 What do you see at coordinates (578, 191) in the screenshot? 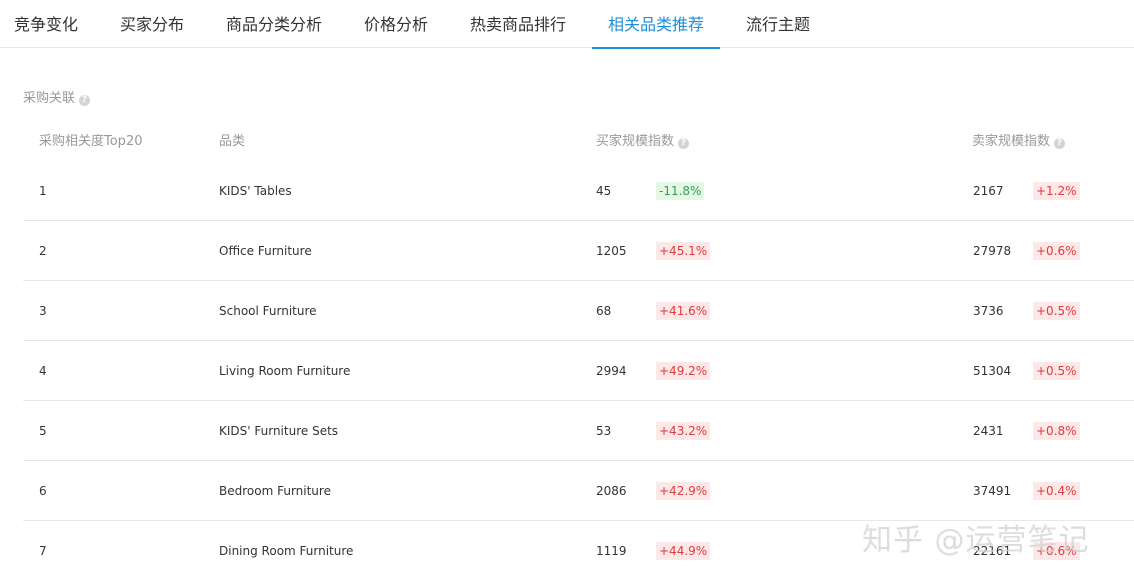
I see `table-row: 1 KIDS' Tables 45 -11.8% 2167 +1.2%` at bounding box center [578, 191].